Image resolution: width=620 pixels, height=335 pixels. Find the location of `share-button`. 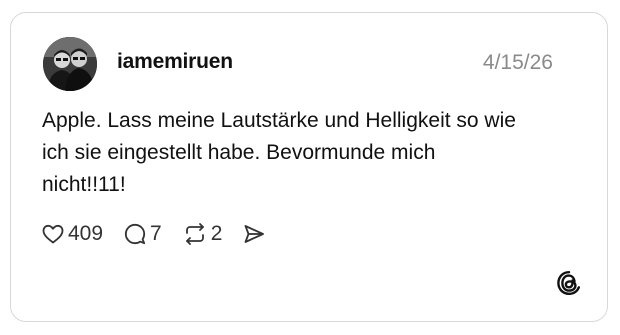

share-button is located at coordinates (254, 234).